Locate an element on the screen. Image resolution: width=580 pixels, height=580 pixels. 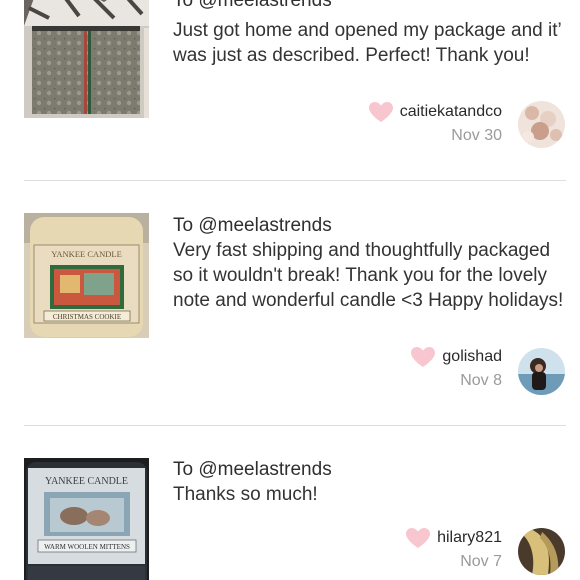
candle-scent-text: WARM WOOLEN MITTENS is located at coordinates (87, 547).